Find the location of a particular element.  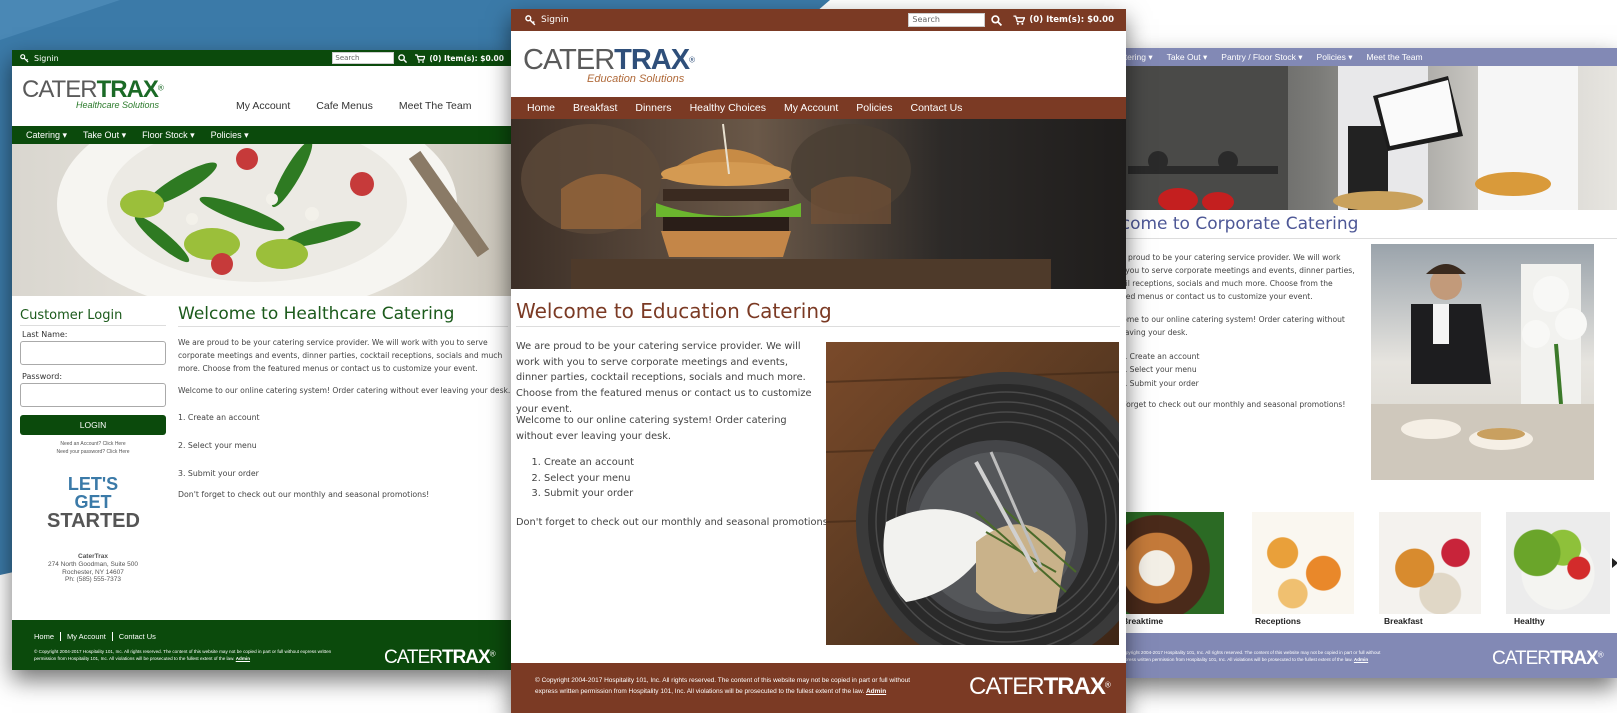

breaktime-image is located at coordinates (1171, 563).